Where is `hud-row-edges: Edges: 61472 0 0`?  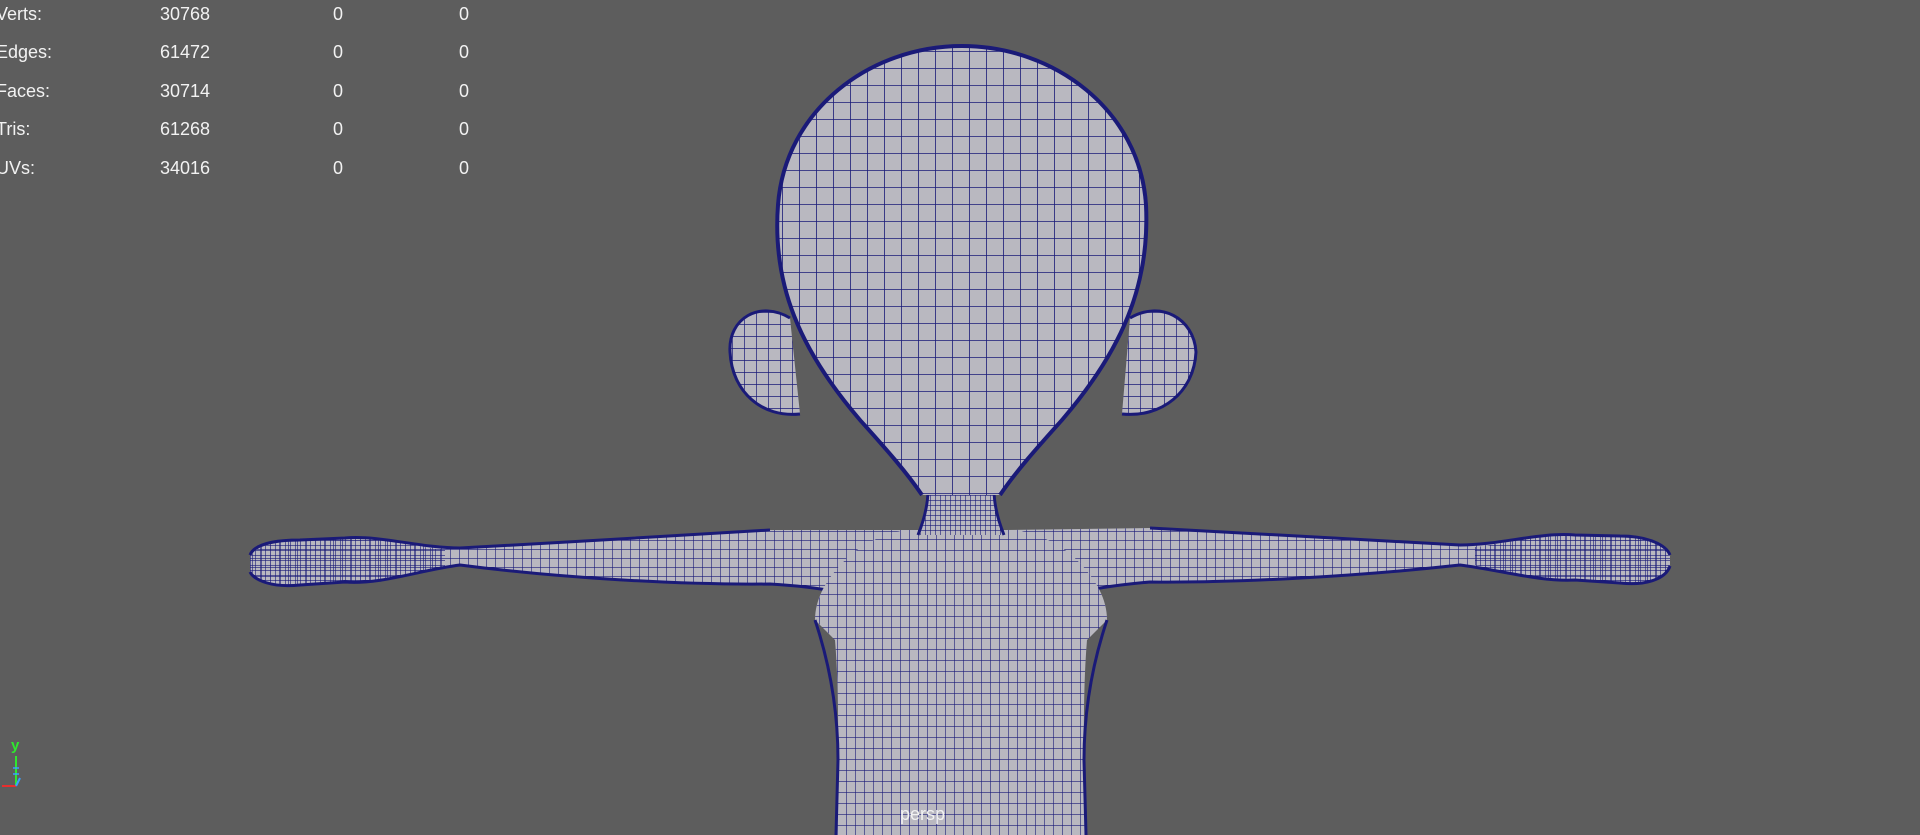 hud-row-edges: Edges: 61472 0 0 is located at coordinates (250, 52).